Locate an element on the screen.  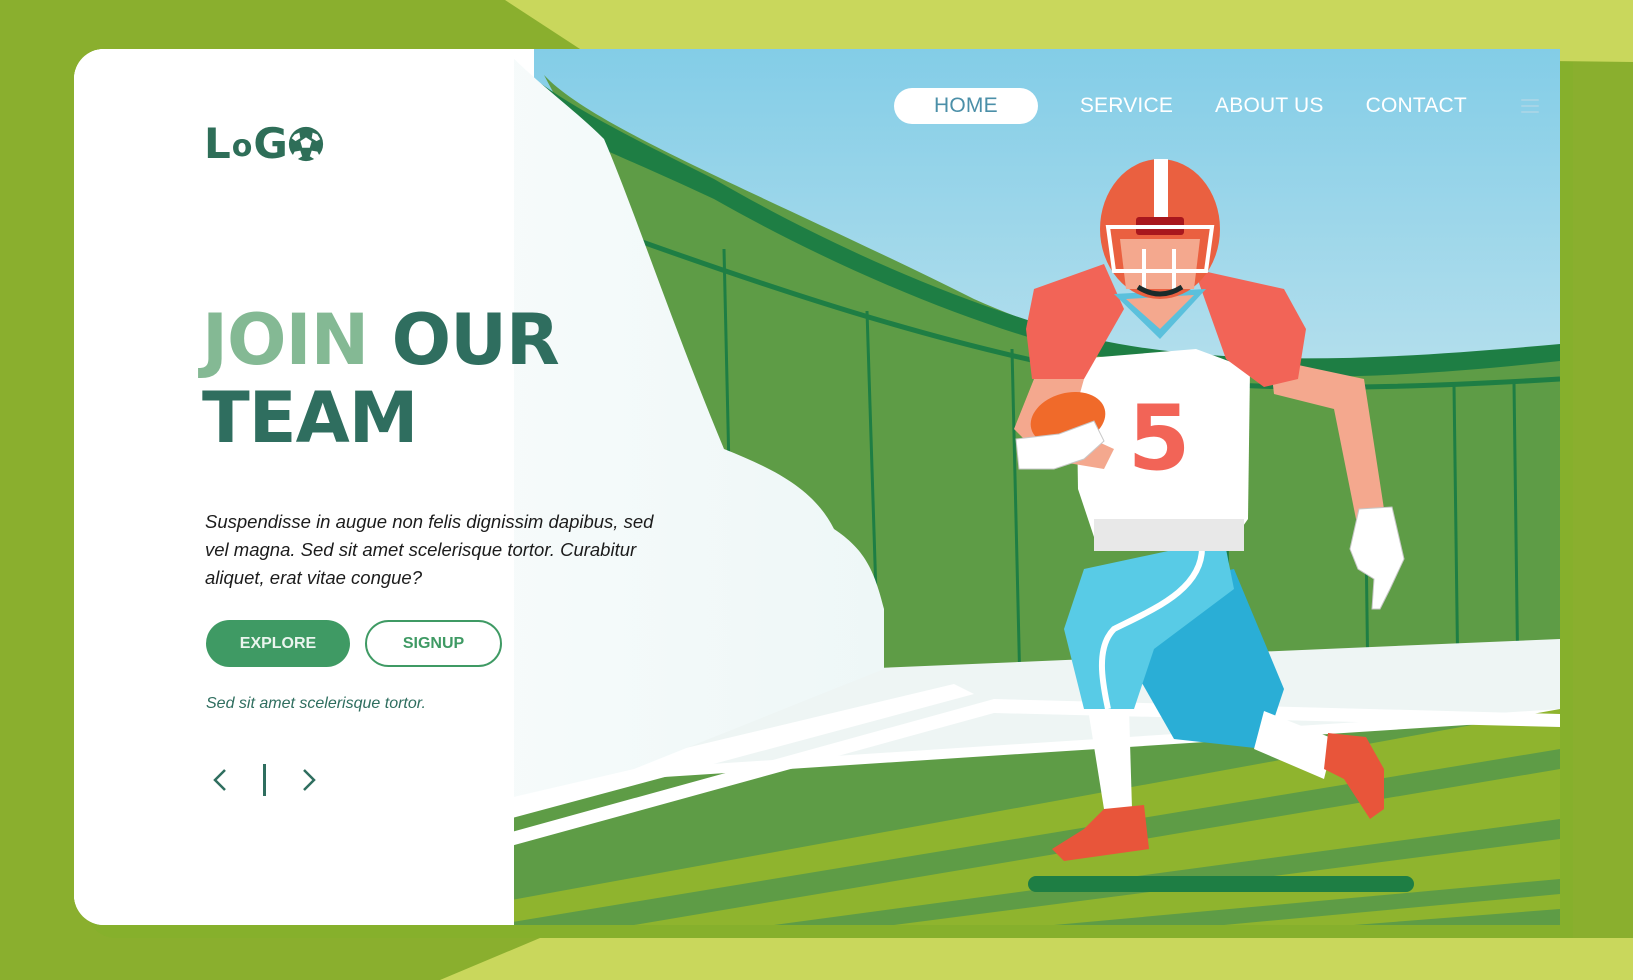
logo-letter-l: L is located at coordinates (217, 143).